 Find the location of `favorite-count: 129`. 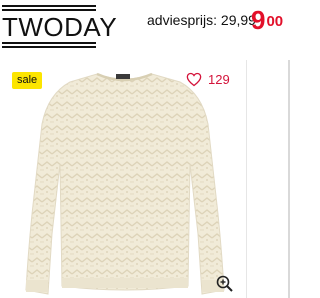

favorite-count: 129 is located at coordinates (219, 79).